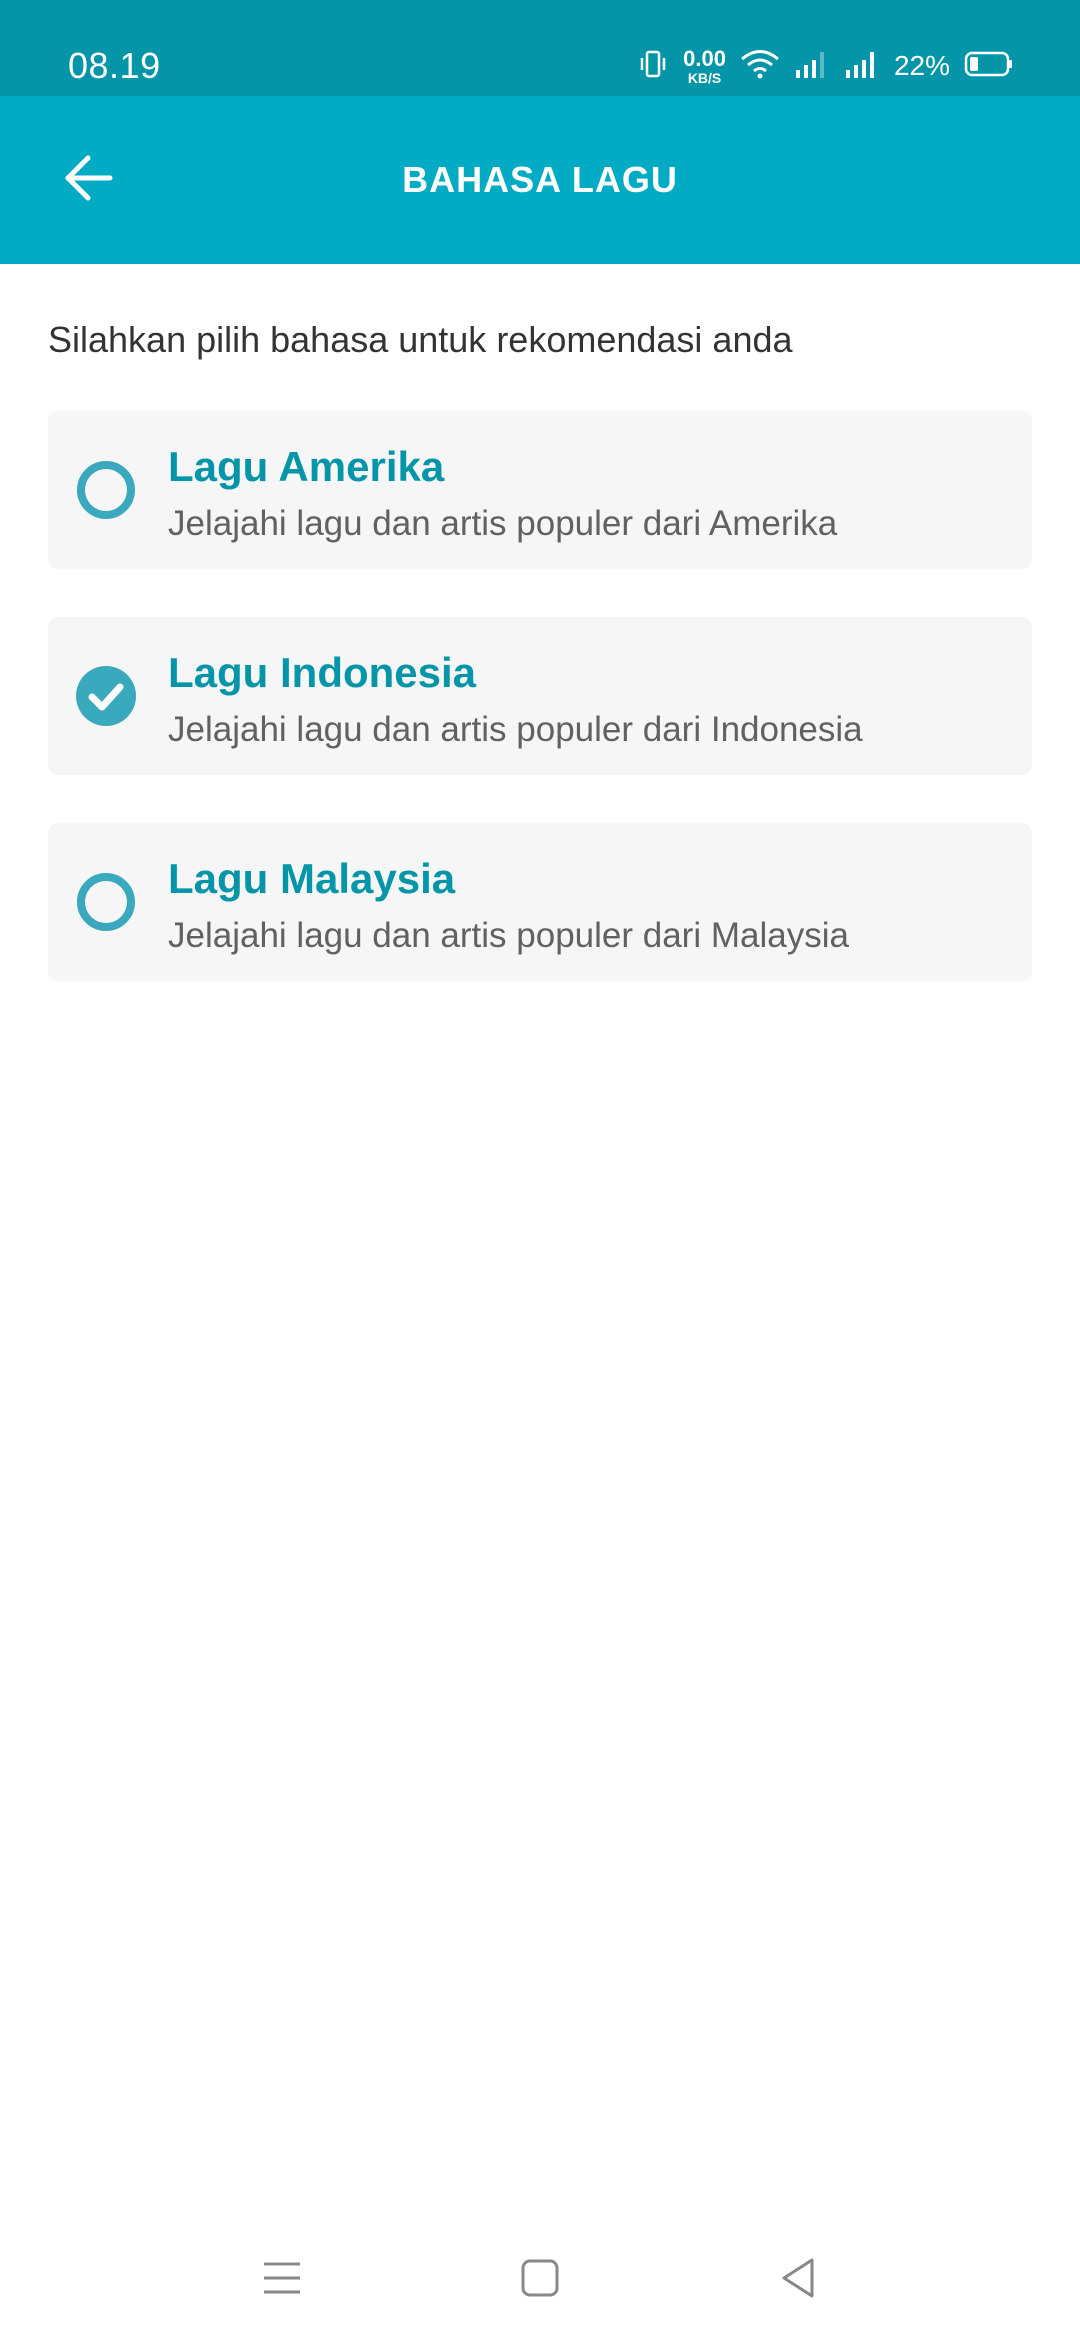 The width and height of the screenshot is (1080, 2340). I want to click on app-bar: BAHASA LAGU, so click(540, 180).